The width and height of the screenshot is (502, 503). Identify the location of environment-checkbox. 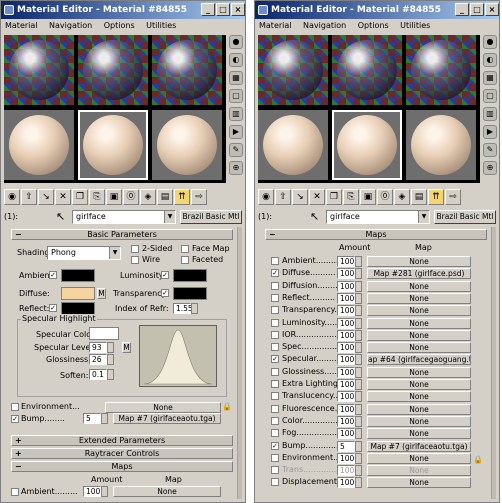
(15, 407).